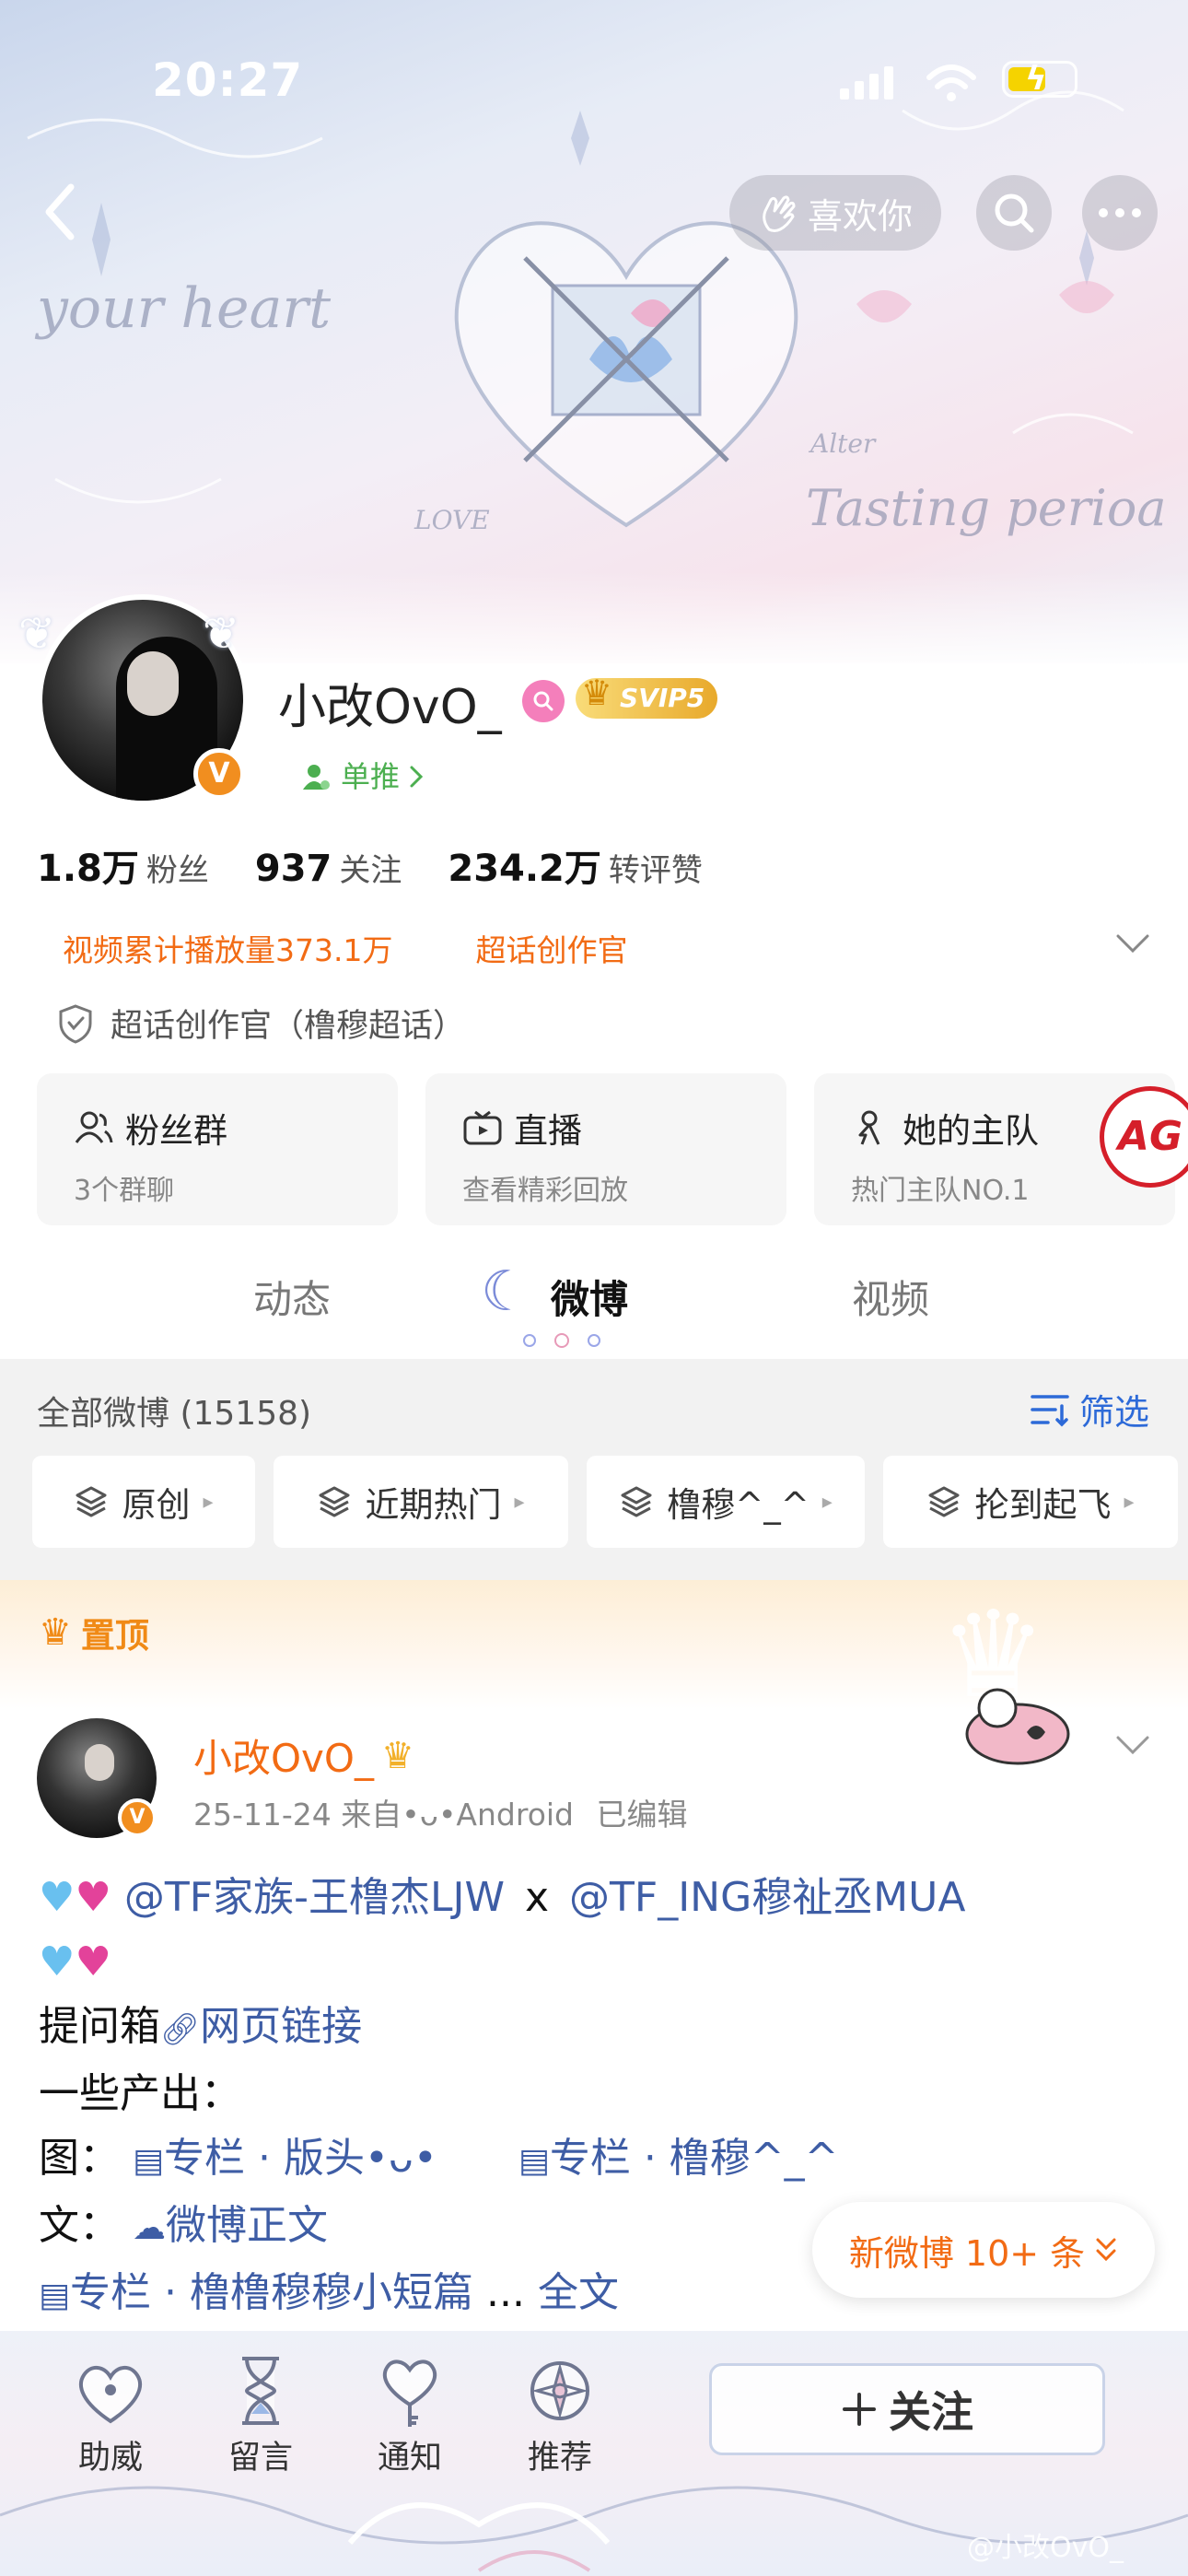 The image size is (1188, 2576). What do you see at coordinates (890, 1297) in the screenshot?
I see `tab-video: 视频` at bounding box center [890, 1297].